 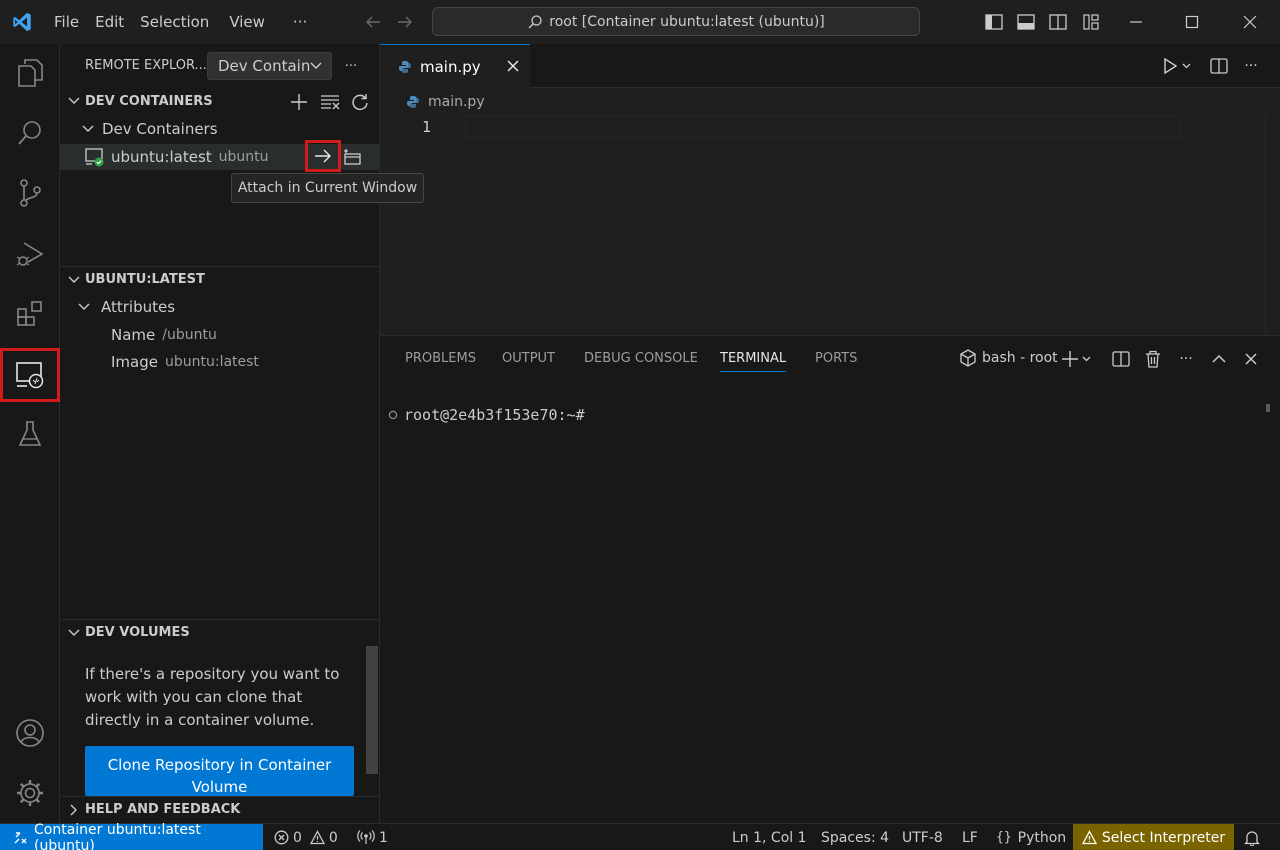 I want to click on dev-volumes-section-header: DEV VOLUMES, so click(x=219, y=632).